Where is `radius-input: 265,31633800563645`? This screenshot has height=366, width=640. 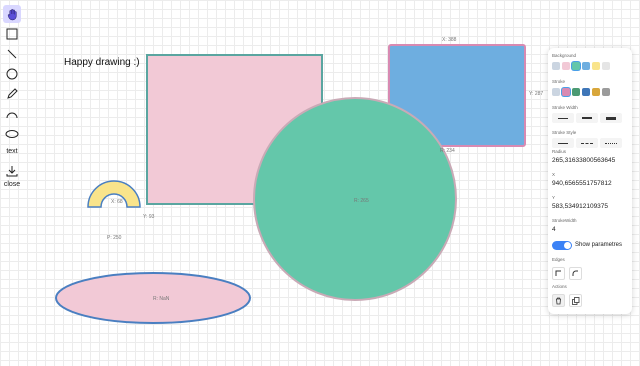 radius-input: 265,31633800563645 is located at coordinates (583, 160).